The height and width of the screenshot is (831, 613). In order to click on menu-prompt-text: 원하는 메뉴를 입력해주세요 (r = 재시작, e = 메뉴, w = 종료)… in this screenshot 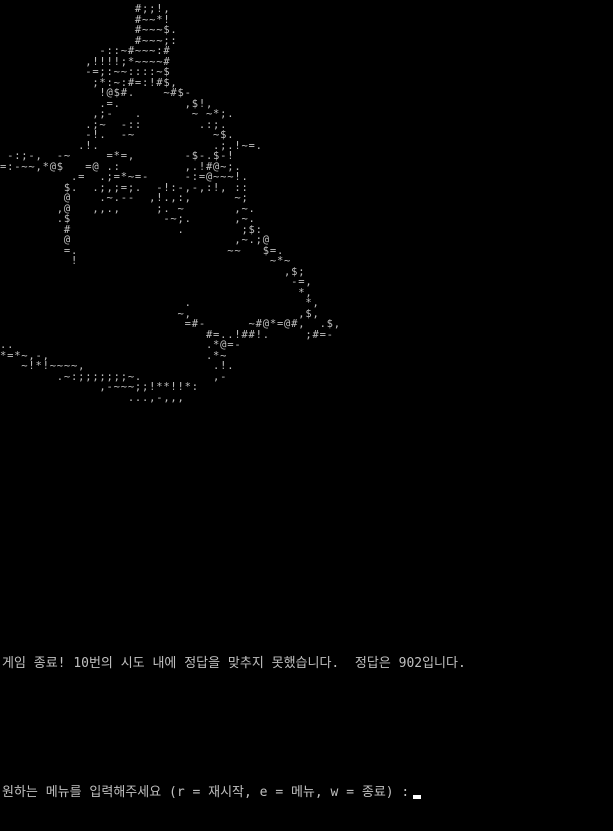, I will do `click(206, 792)`.